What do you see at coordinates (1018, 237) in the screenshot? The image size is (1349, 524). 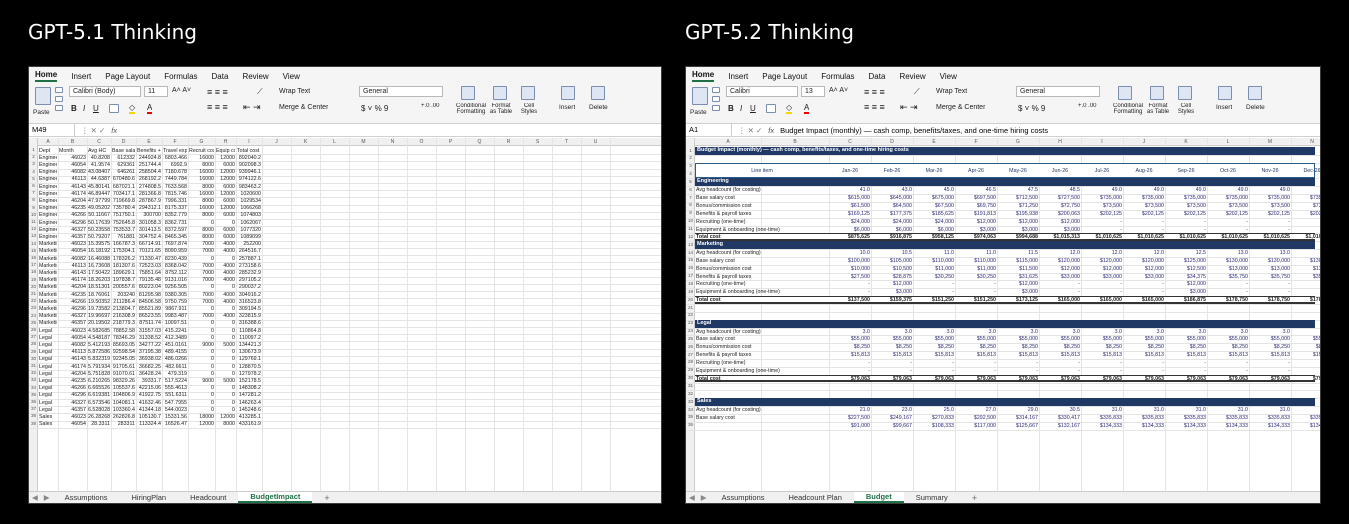 I see `value-cell: $994,688` at bounding box center [1018, 237].